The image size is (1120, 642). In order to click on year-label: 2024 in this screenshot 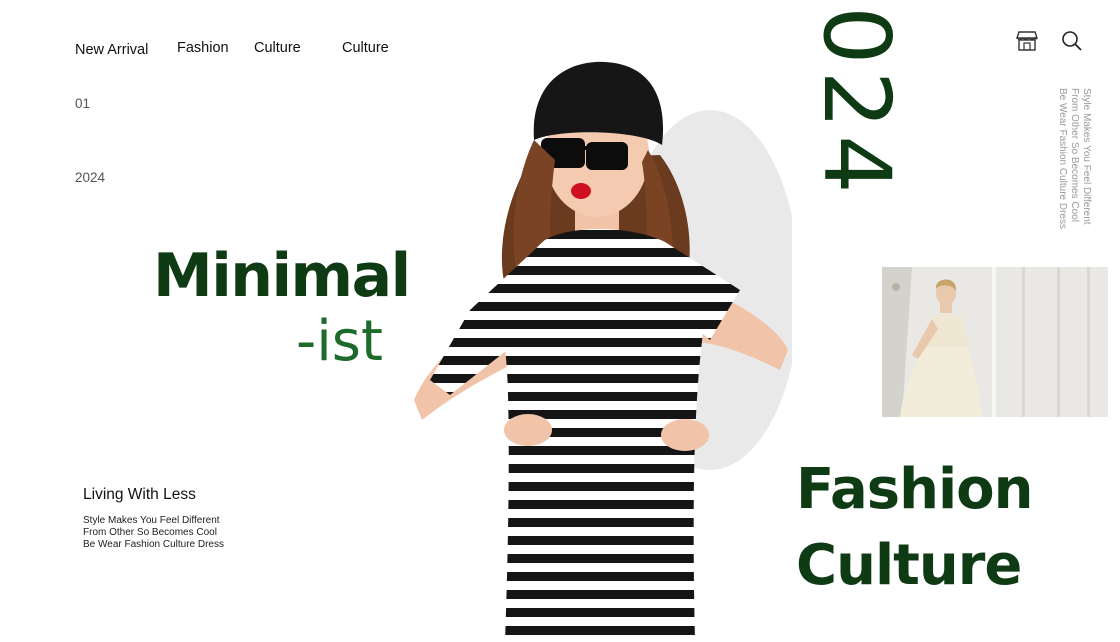, I will do `click(90, 177)`.